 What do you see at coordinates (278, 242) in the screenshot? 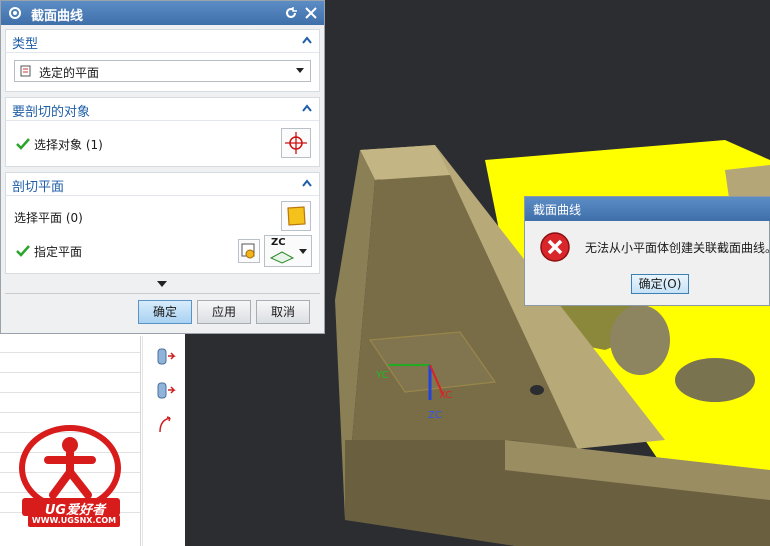
I see `zc-label: ZC` at bounding box center [278, 242].